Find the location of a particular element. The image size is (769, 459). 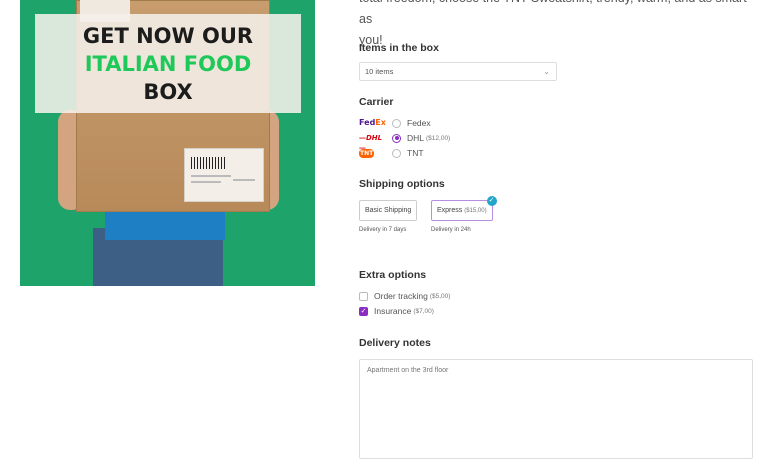

delivery-notes-textarea is located at coordinates (556, 409).